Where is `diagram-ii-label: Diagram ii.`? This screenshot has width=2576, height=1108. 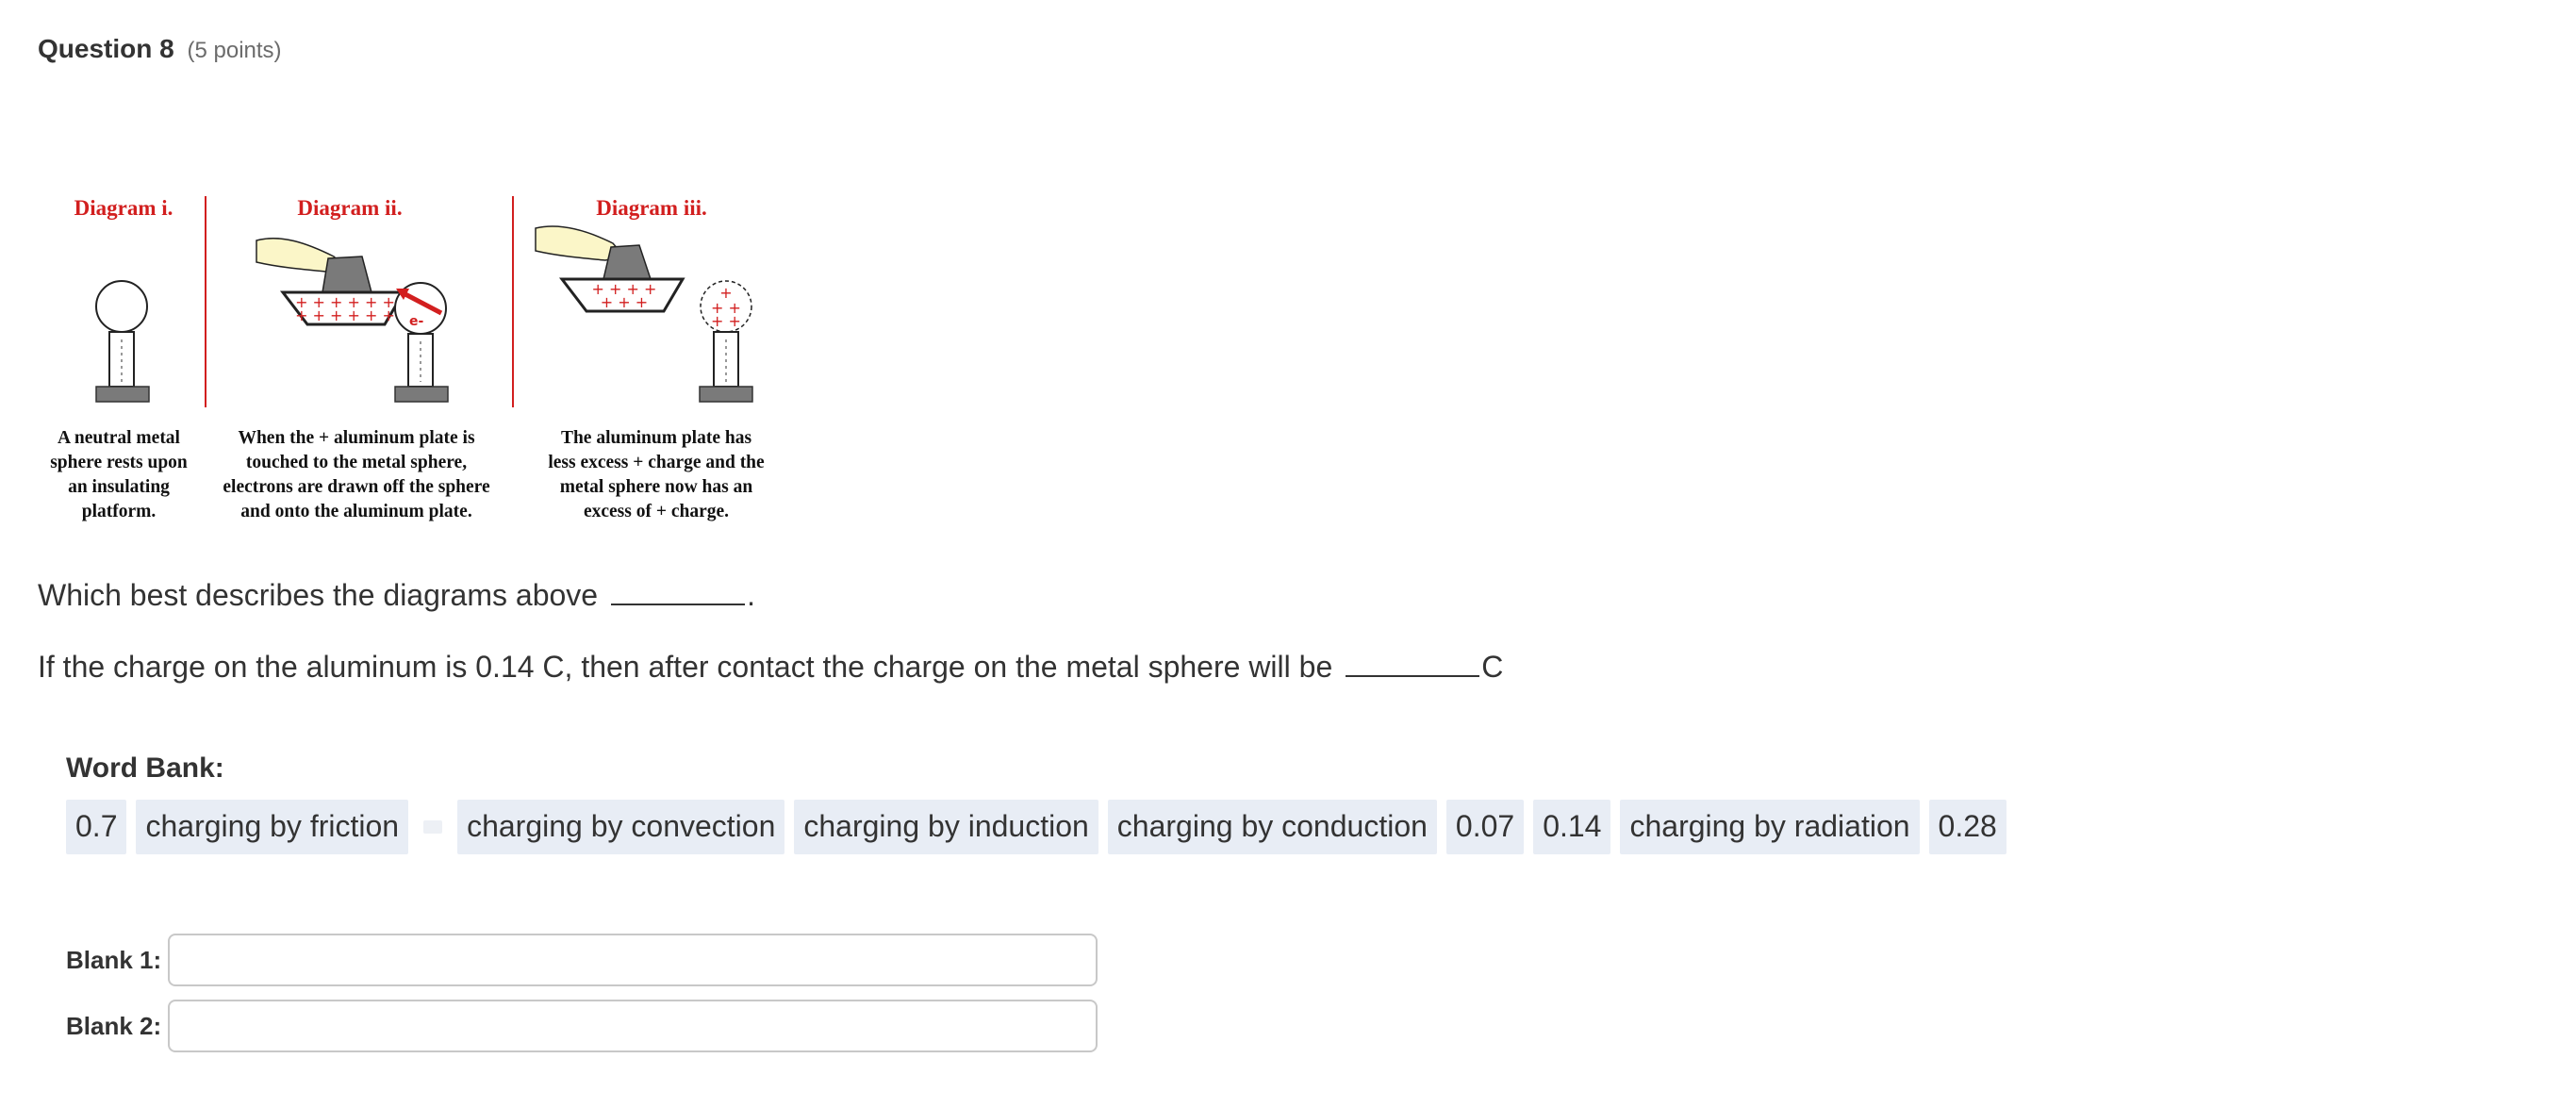
diagram-ii-label: Diagram ii. is located at coordinates (349, 208).